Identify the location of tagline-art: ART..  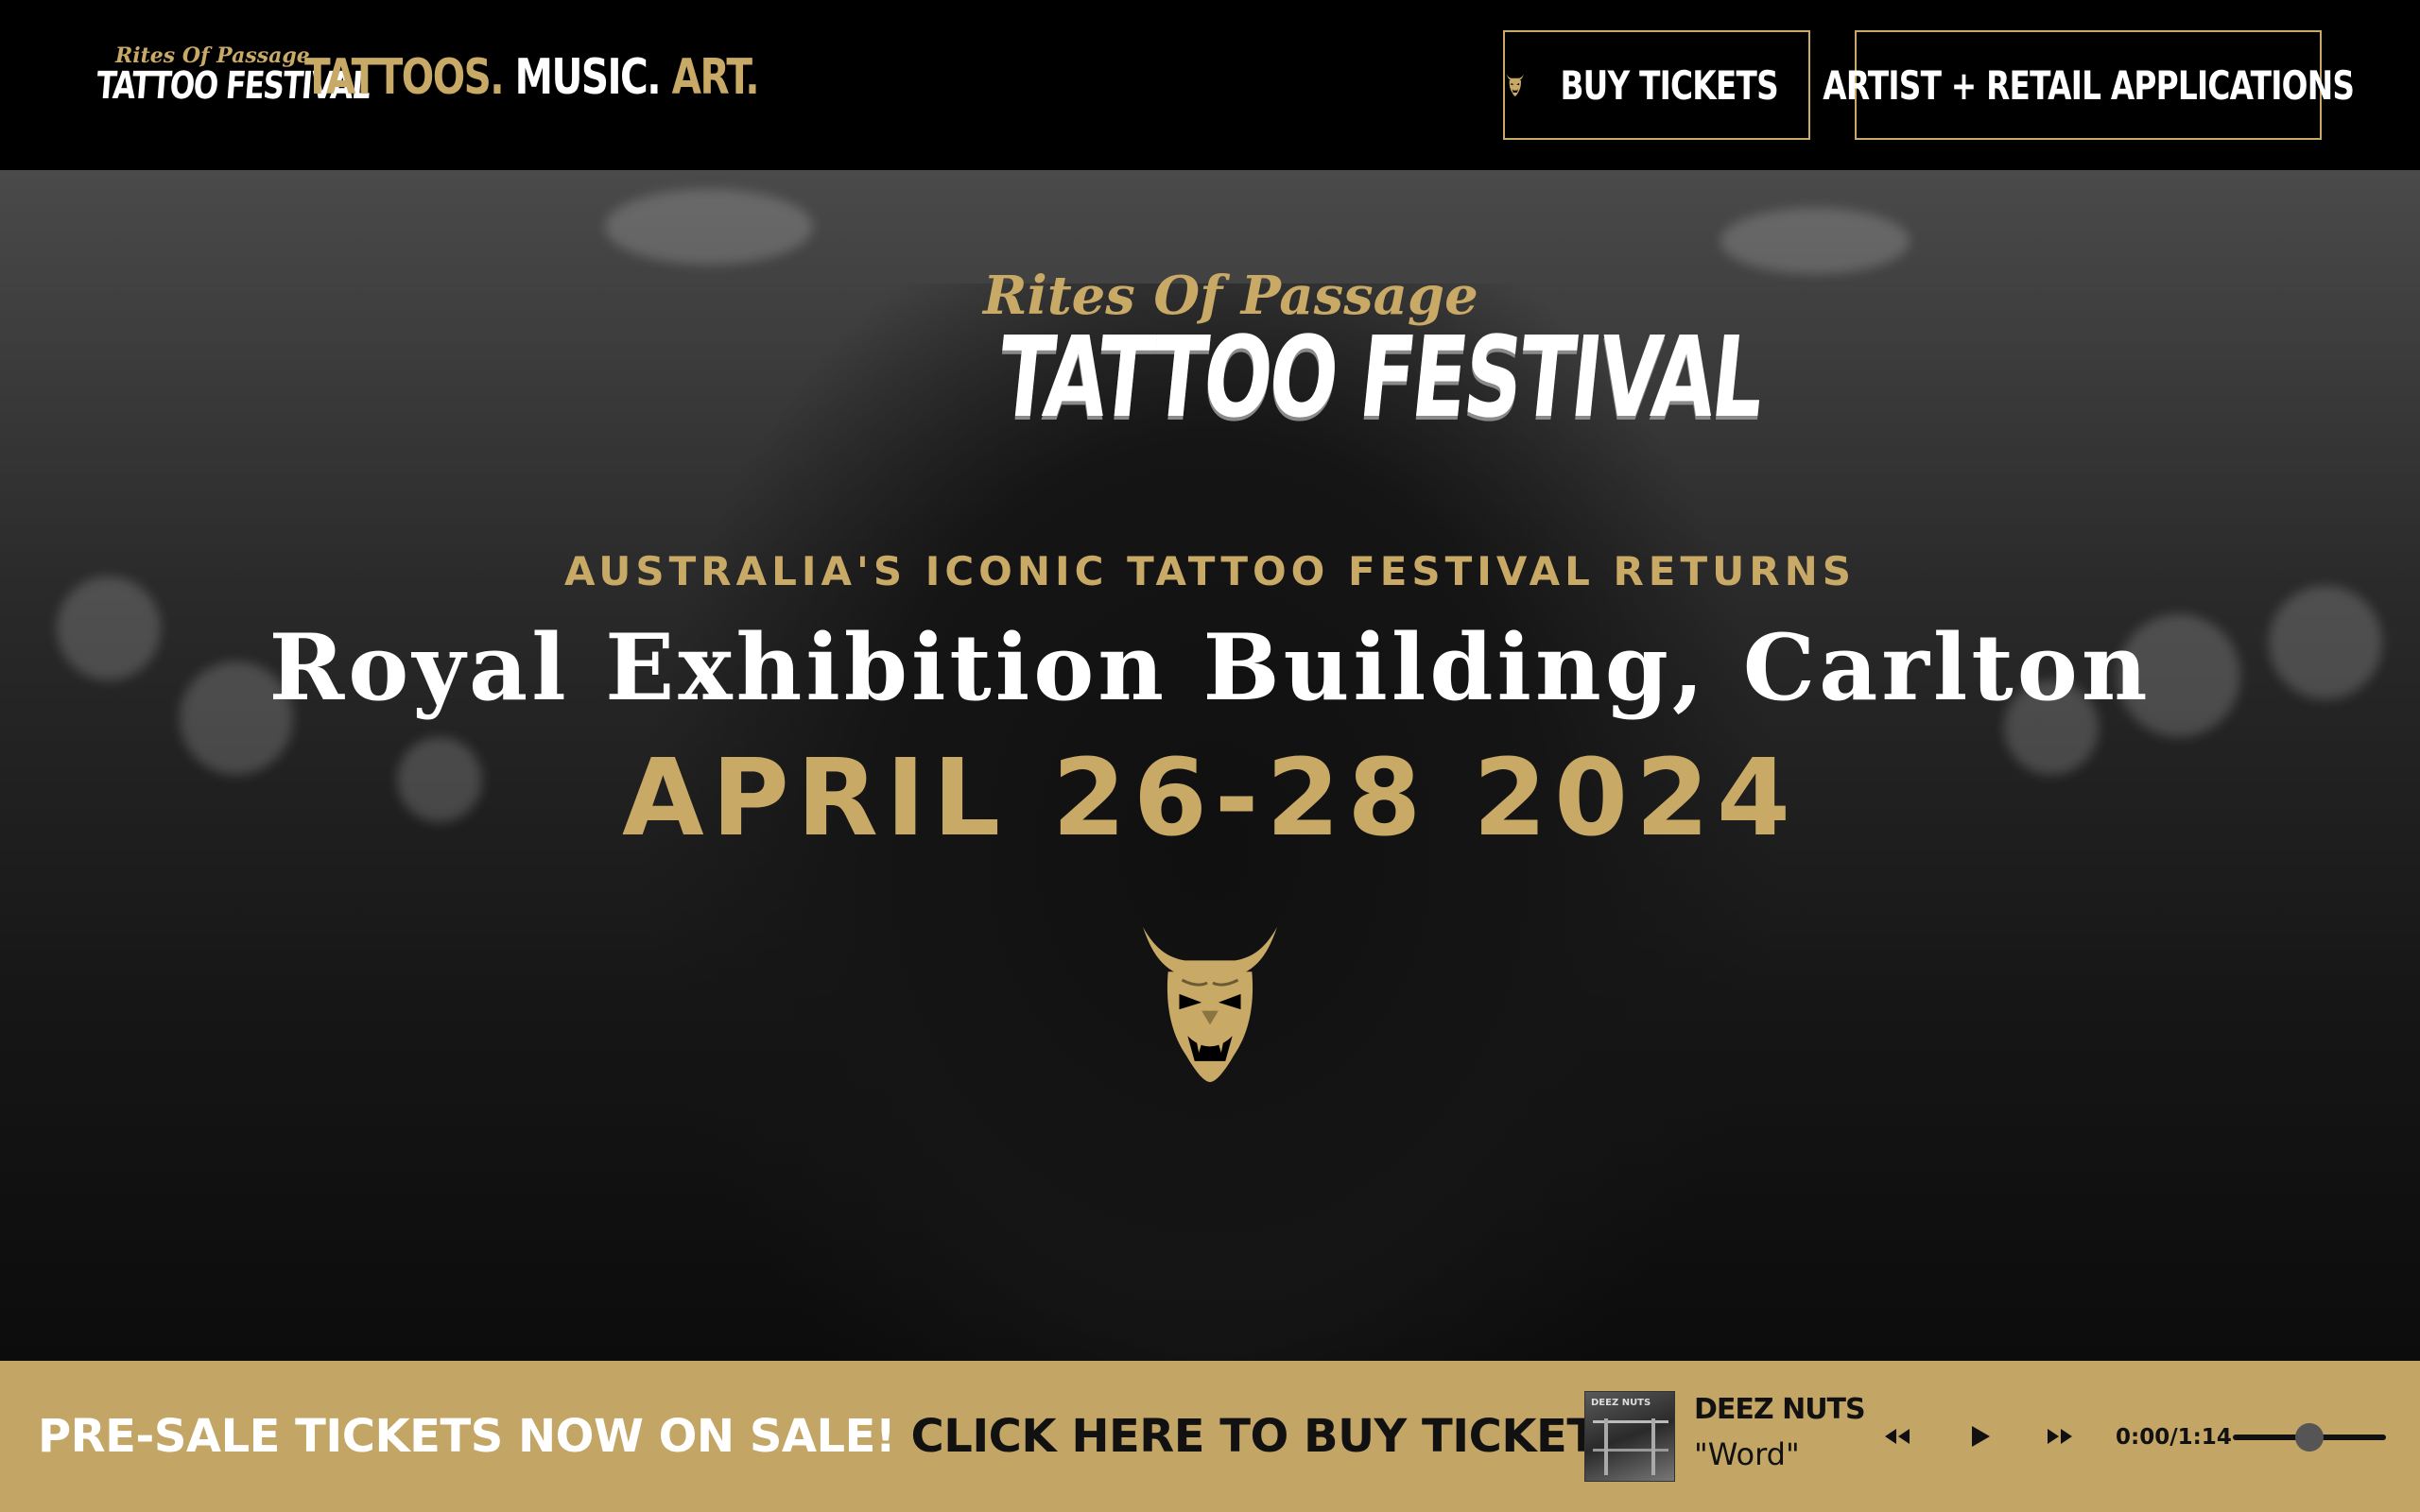
(710, 77).